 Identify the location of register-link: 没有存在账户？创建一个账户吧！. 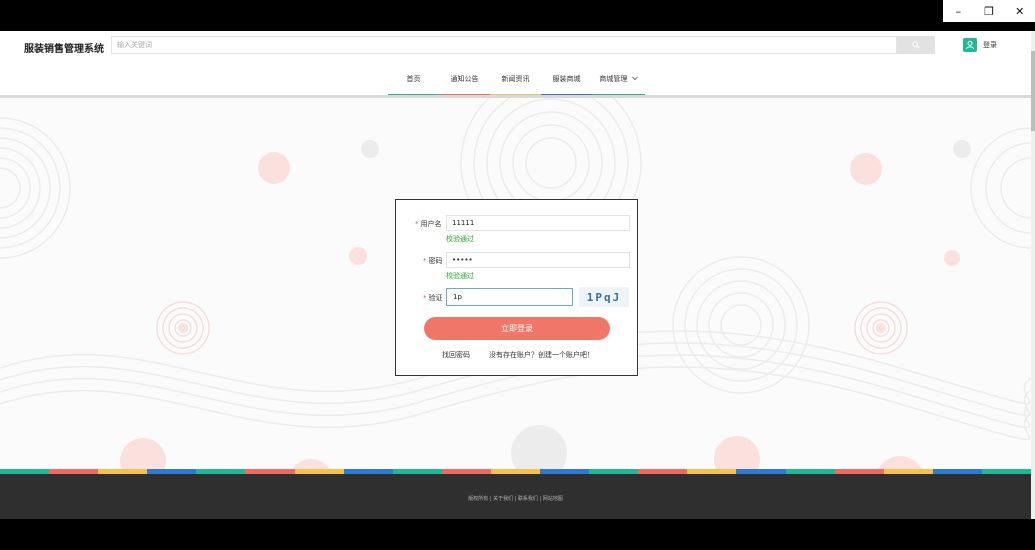
(541, 355).